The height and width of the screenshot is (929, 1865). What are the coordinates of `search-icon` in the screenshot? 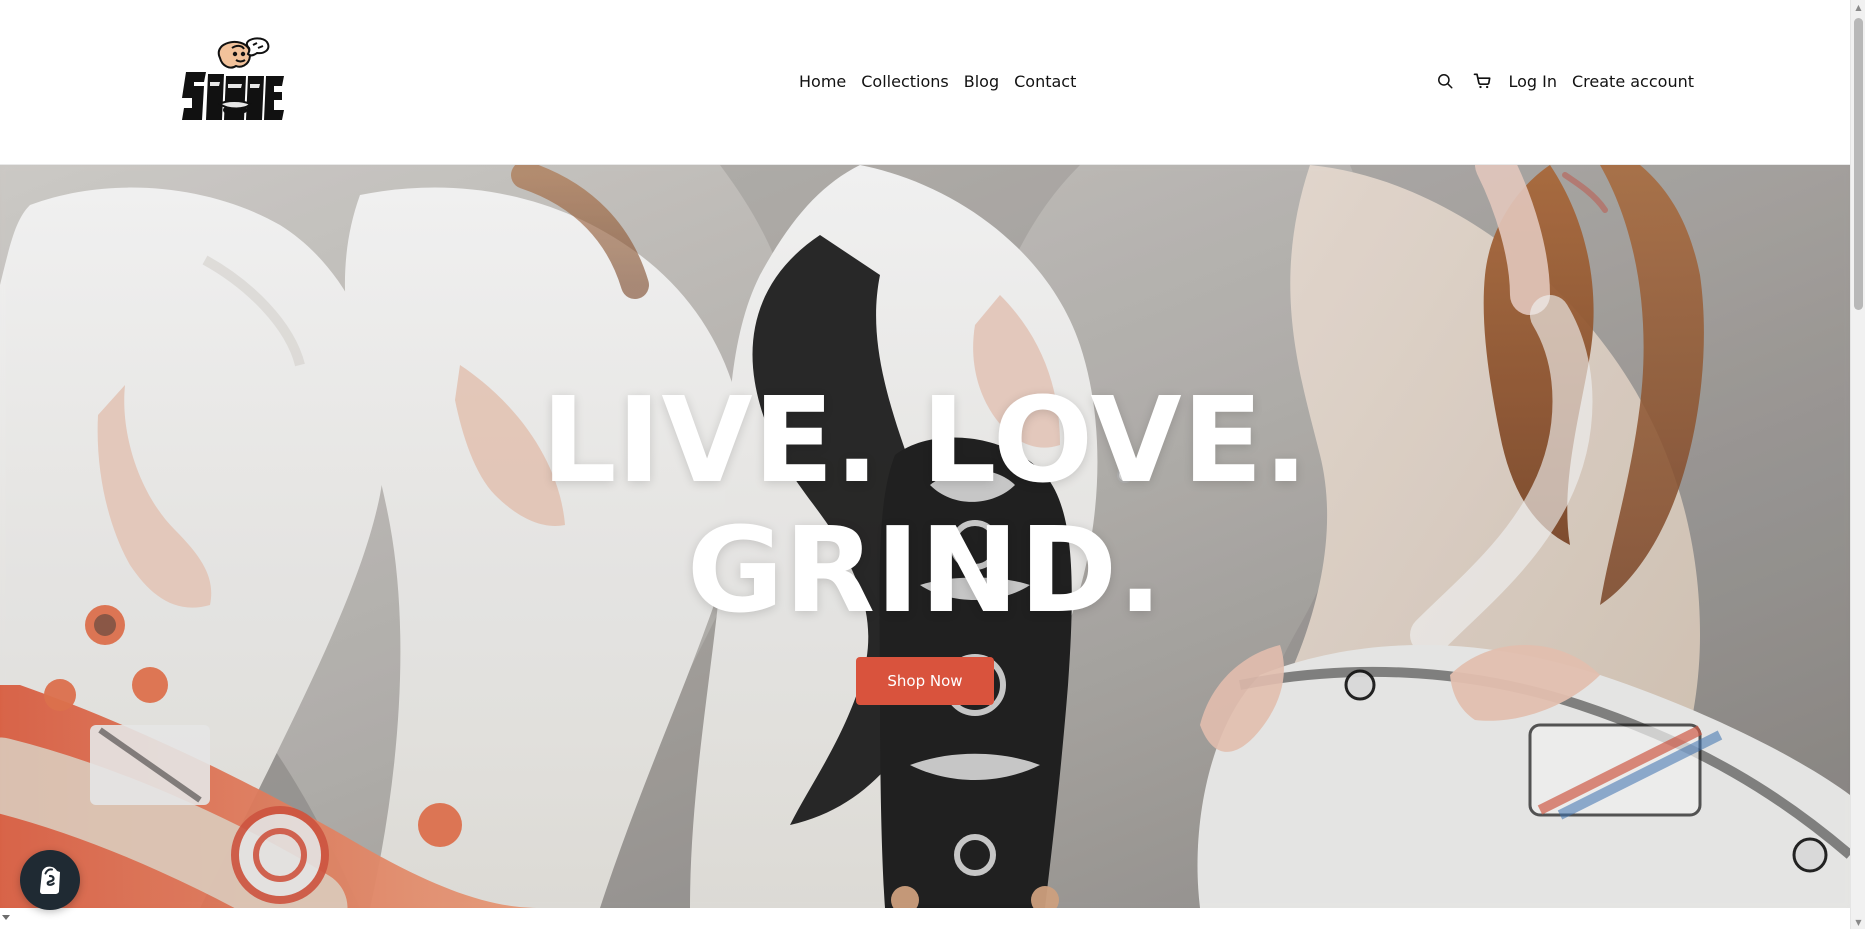 It's located at (1445, 81).